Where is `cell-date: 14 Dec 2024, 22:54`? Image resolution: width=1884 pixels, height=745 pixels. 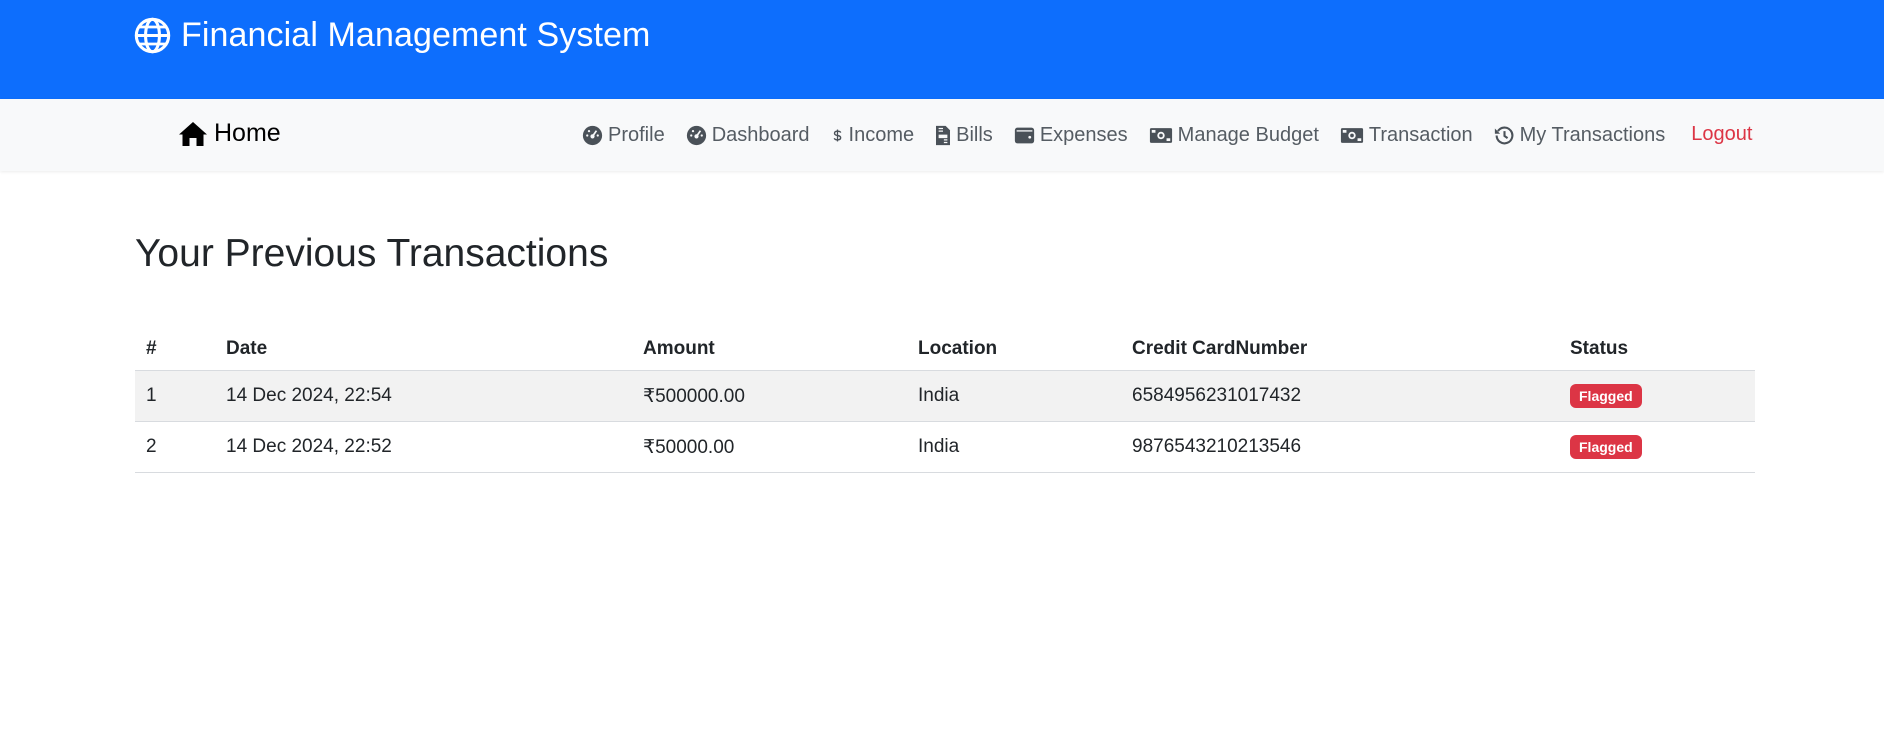 cell-date: 14 Dec 2024, 22:54 is located at coordinates (423, 396).